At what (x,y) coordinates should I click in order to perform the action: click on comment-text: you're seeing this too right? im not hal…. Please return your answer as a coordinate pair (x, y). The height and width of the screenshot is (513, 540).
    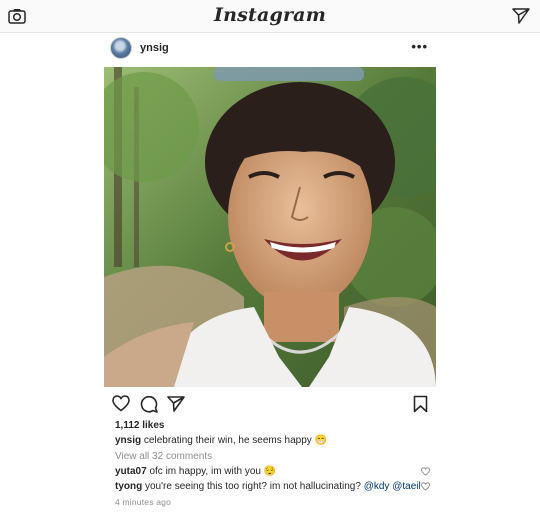
    Looking at the image, I should click on (253, 486).